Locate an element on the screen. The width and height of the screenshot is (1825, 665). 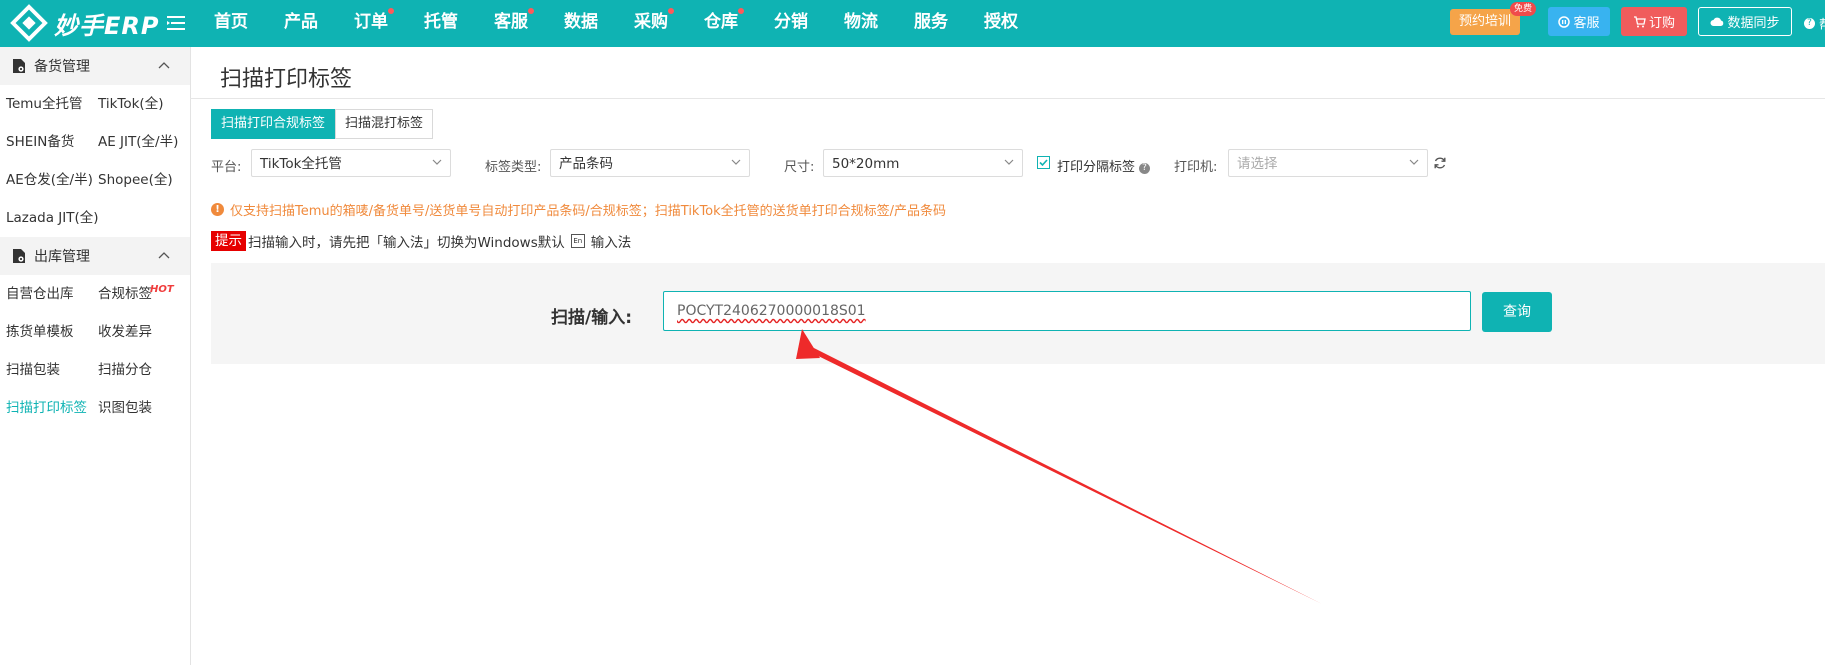
nav-item-label: 采购 is located at coordinates (651, 22).